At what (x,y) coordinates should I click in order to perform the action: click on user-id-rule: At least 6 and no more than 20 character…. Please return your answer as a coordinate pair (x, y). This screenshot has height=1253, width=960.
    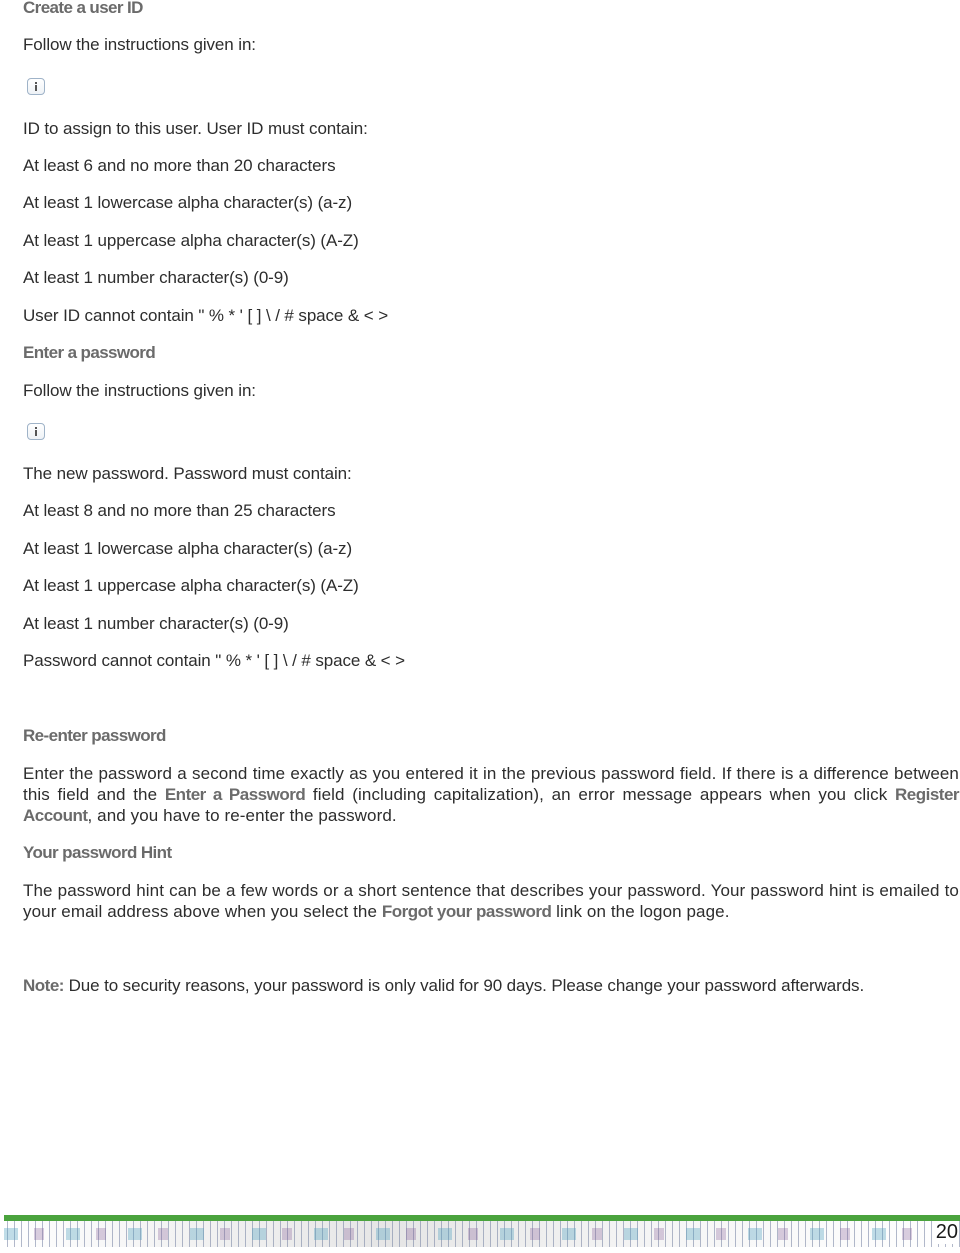
    Looking at the image, I should click on (179, 165).